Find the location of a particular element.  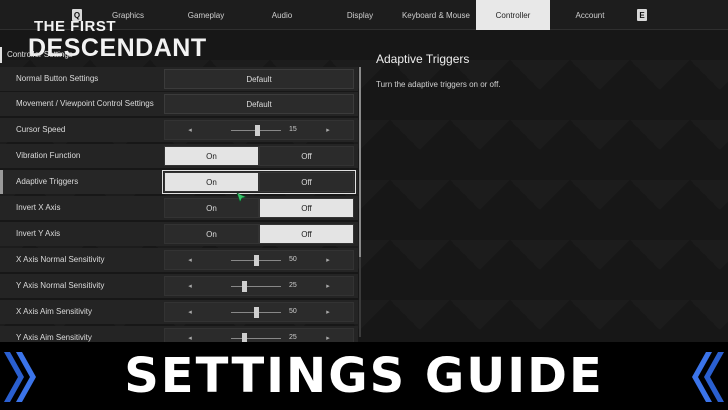

setting-label: Invert Y Axis is located at coordinates (38, 233).